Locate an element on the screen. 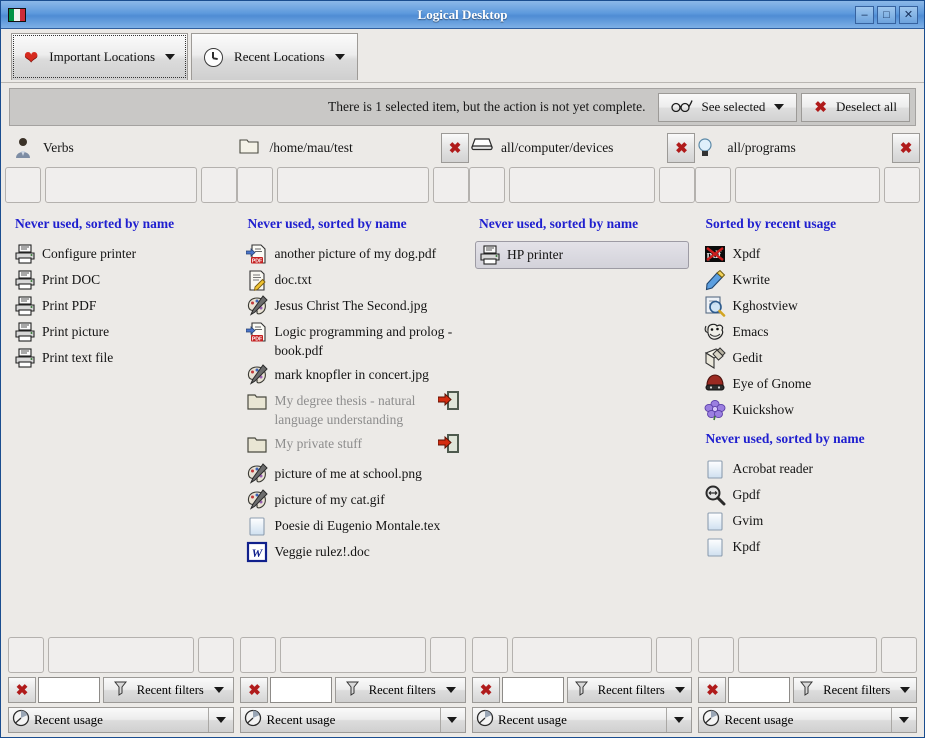 Image resolution: width=925 pixels, height=738 pixels. list-item-label: Gpdf is located at coordinates (746, 494).